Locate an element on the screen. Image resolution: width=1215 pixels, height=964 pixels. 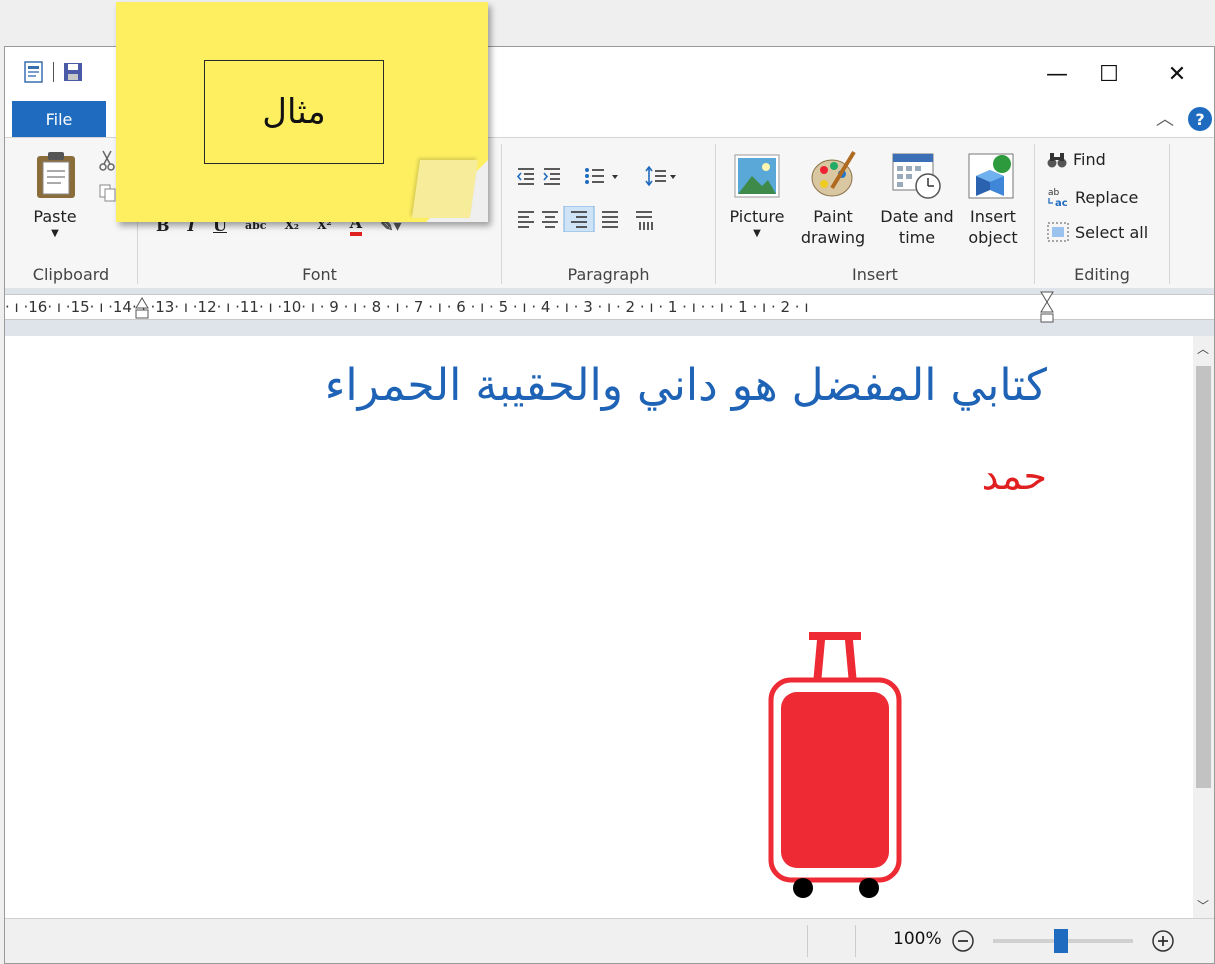
insert-group-label: Insert is located at coordinates (875, 274).